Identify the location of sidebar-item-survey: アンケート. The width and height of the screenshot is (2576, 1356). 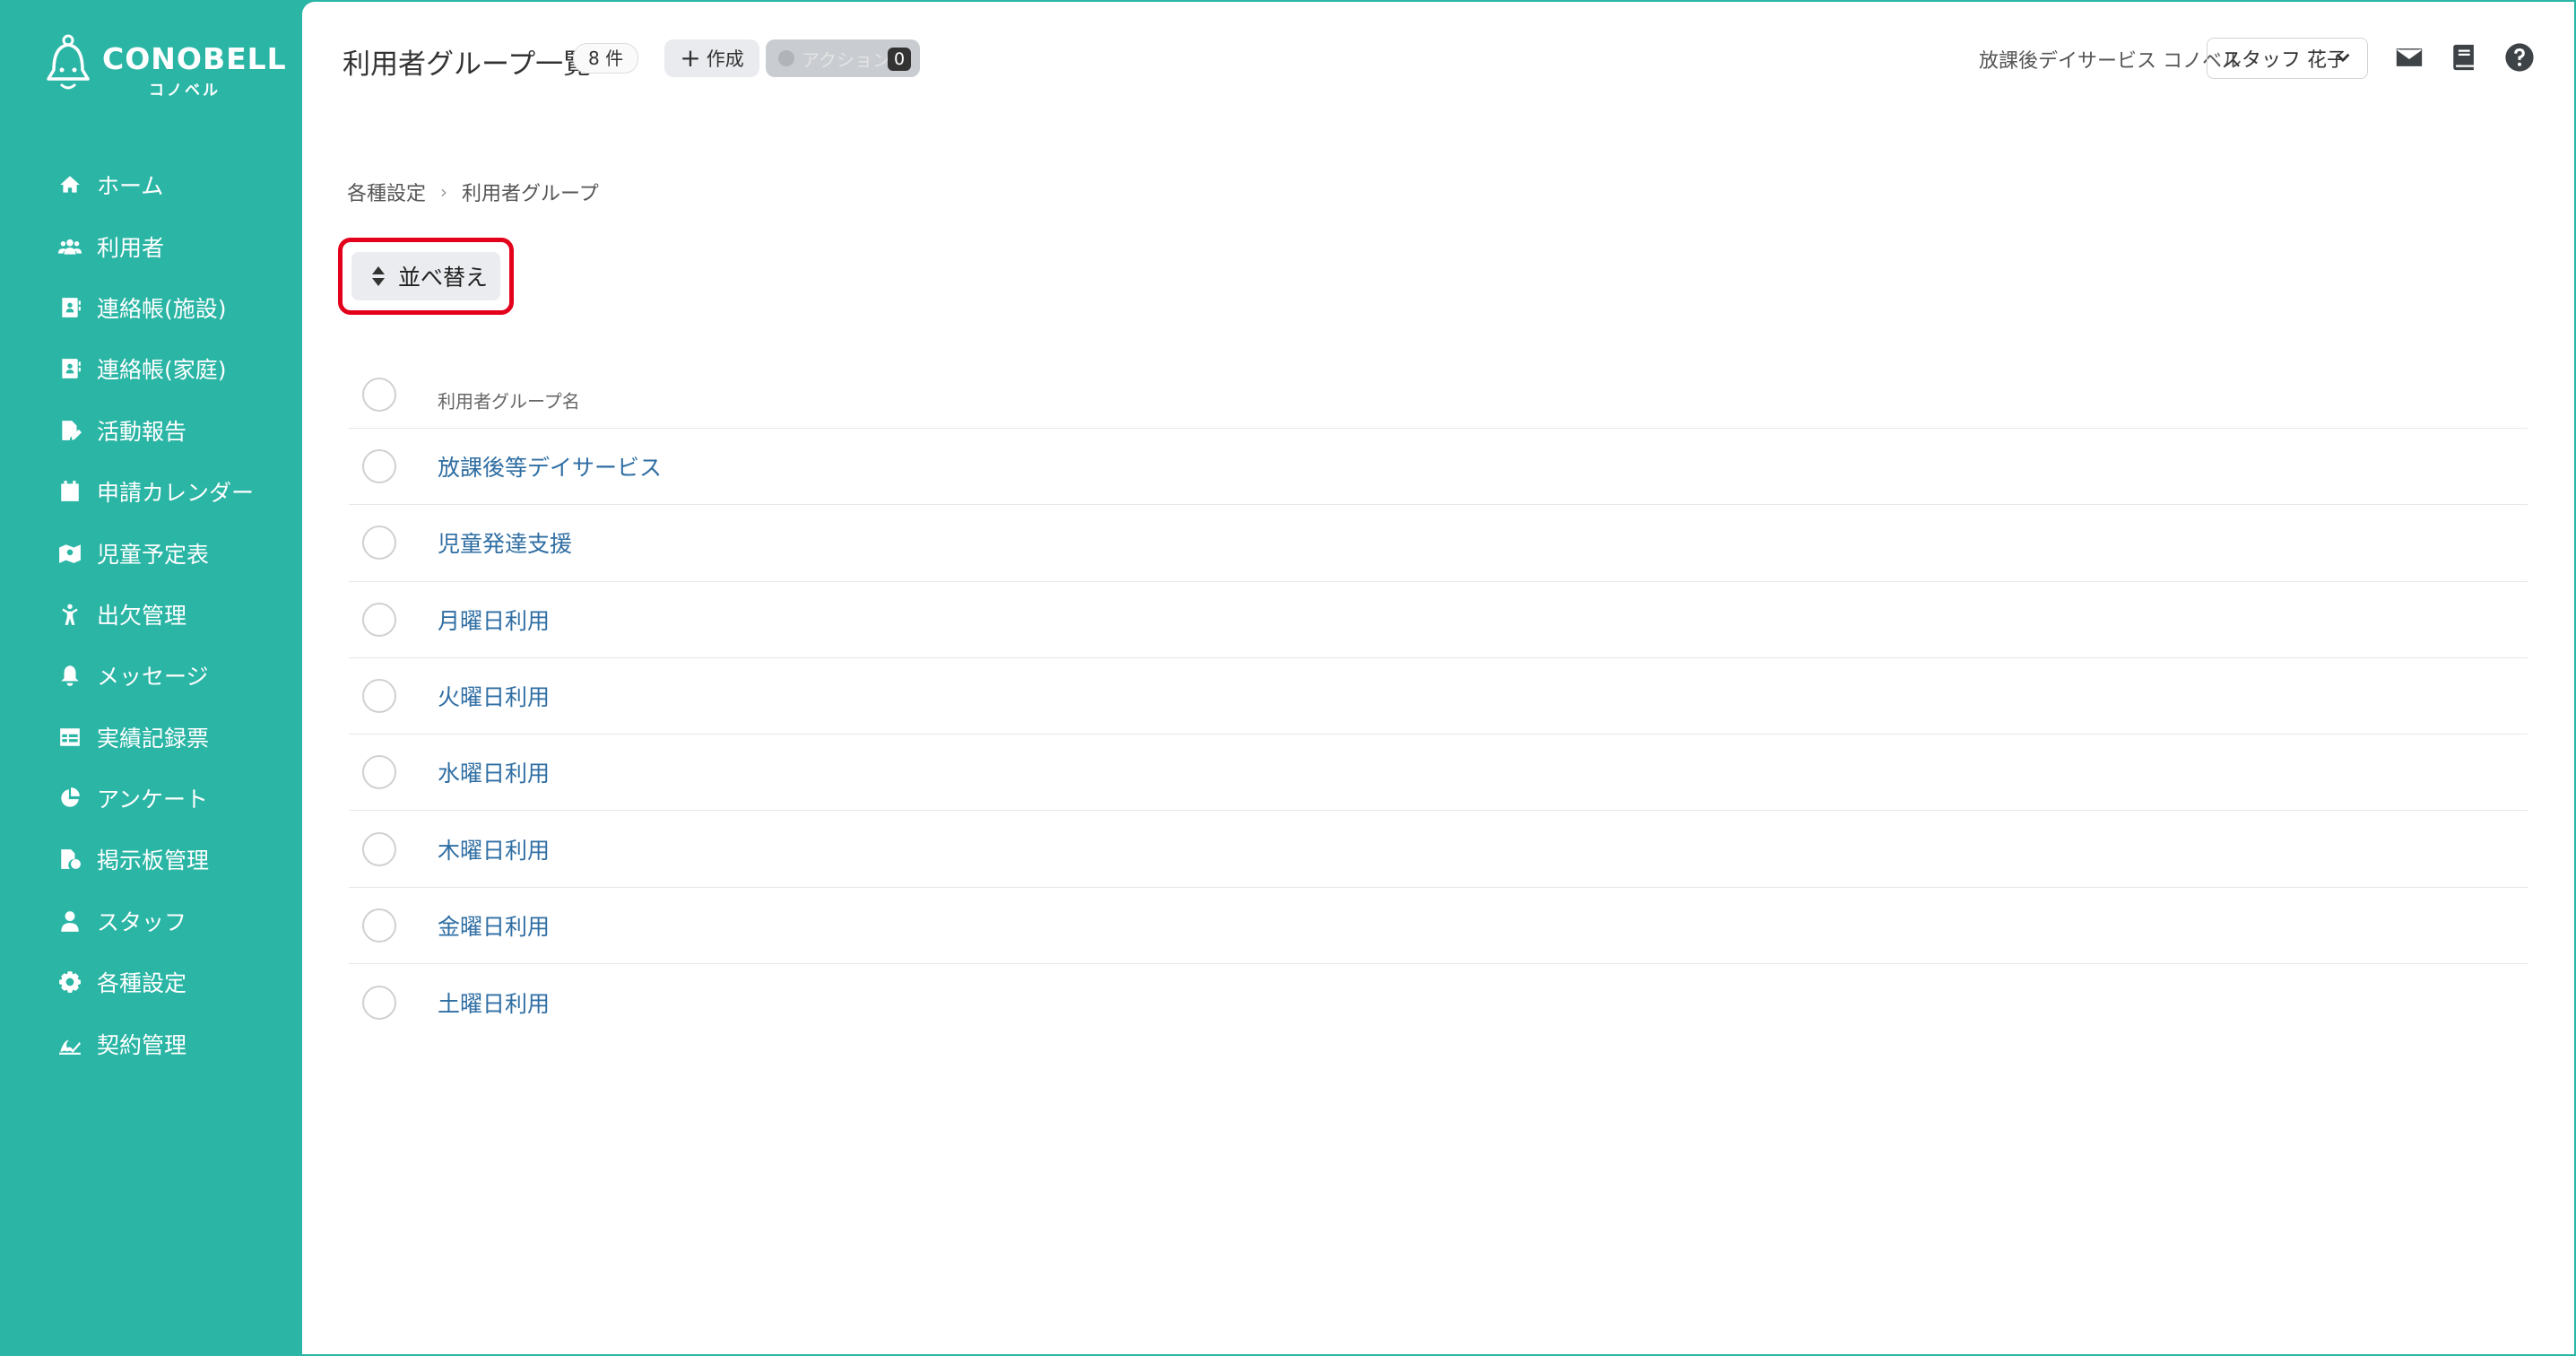
(152, 798).